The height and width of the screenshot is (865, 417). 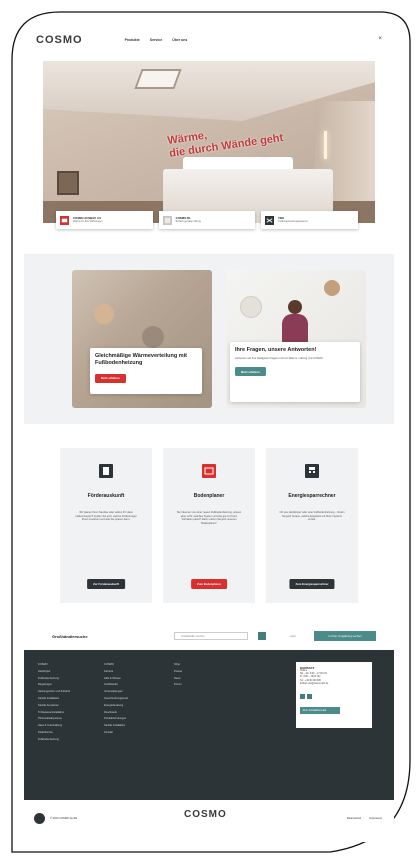 What do you see at coordinates (116, 706) in the screenshot?
I see `footer-link: Energieberatung` at bounding box center [116, 706].